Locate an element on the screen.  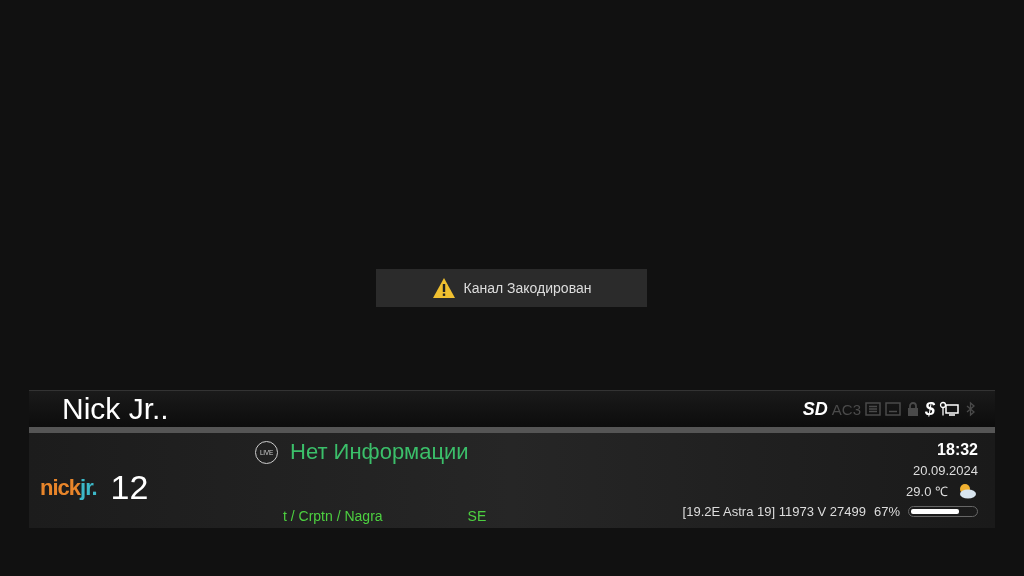
crypt-info: SE is located at coordinates (477, 516).